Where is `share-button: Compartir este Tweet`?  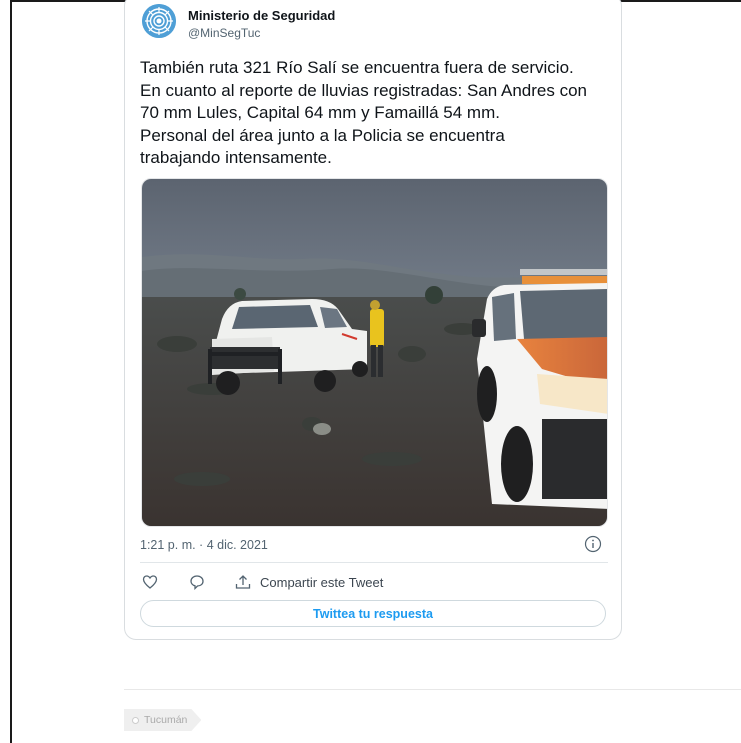
share-button: Compartir este Tweet is located at coordinates (308, 582).